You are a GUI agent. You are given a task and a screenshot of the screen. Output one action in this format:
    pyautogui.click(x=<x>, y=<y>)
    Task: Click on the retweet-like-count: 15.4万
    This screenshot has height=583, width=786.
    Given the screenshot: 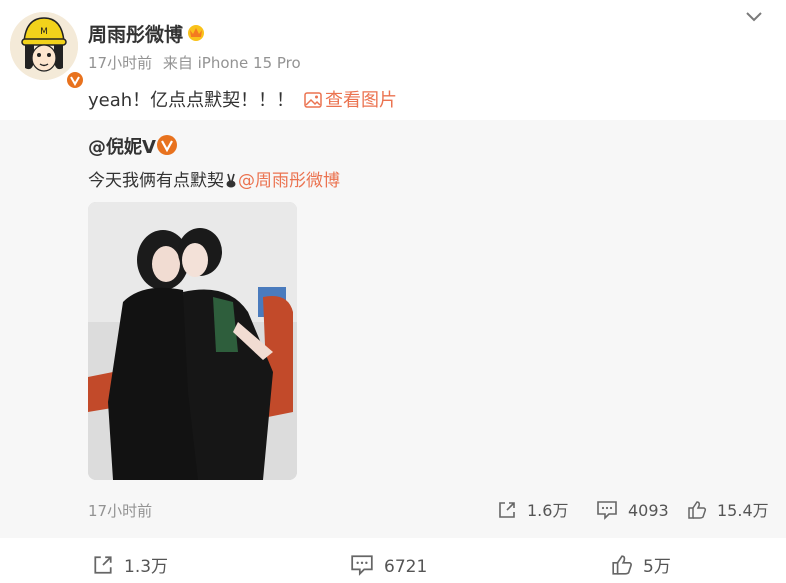 What is the action you would take?
    pyautogui.click(x=743, y=510)
    